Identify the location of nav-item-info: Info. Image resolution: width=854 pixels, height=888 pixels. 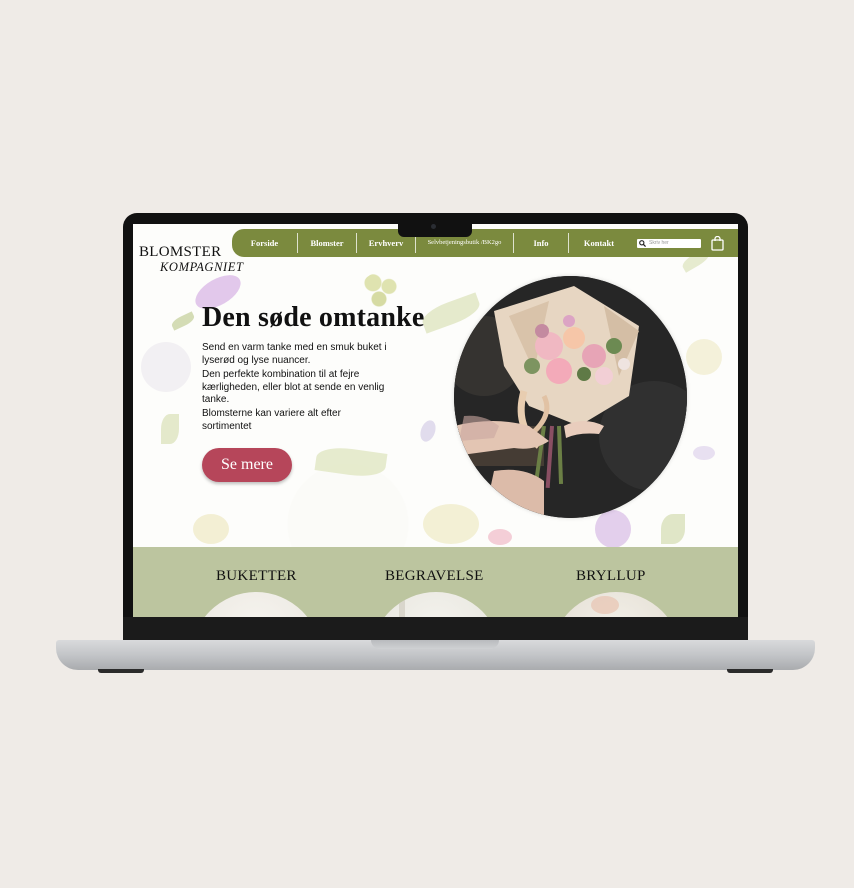
(541, 243).